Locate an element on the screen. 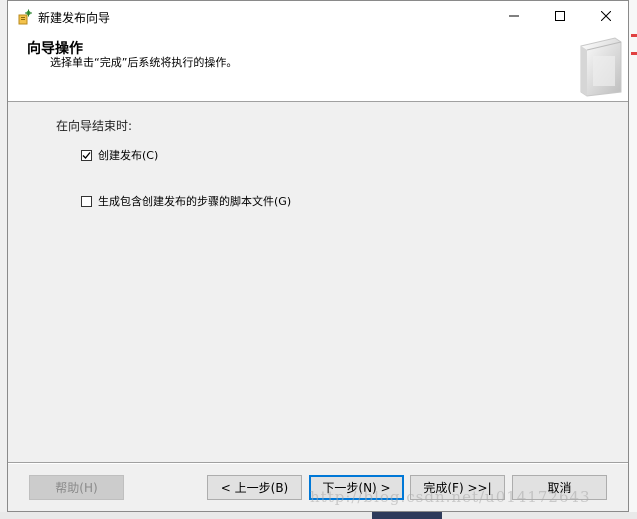  minimize-icon is located at coordinates (514, 17).